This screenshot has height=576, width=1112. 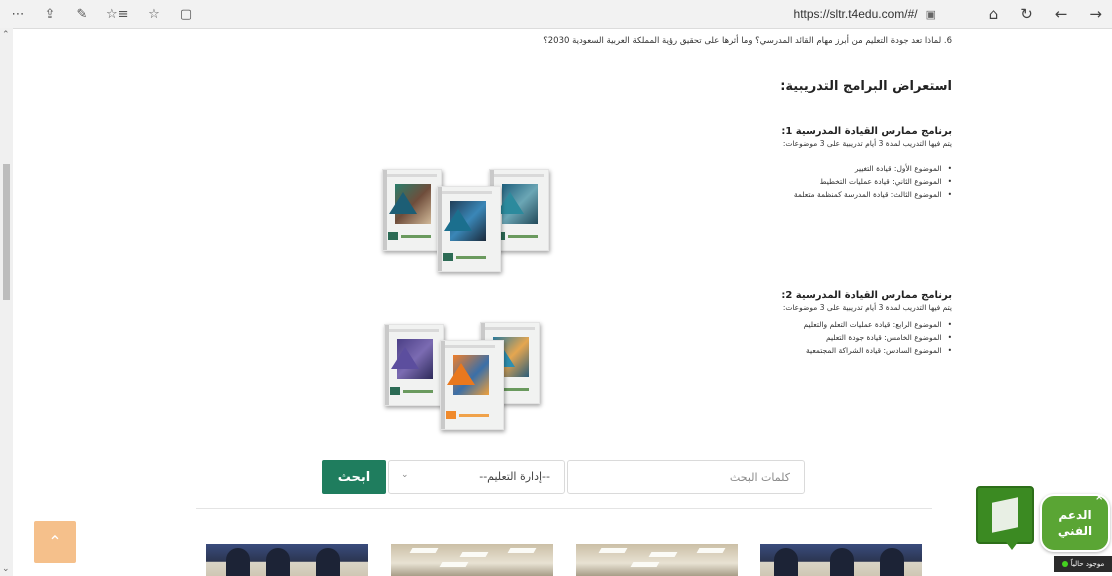 What do you see at coordinates (405, 475) in the screenshot?
I see `chevron-down-icon: ⌄` at bounding box center [405, 475].